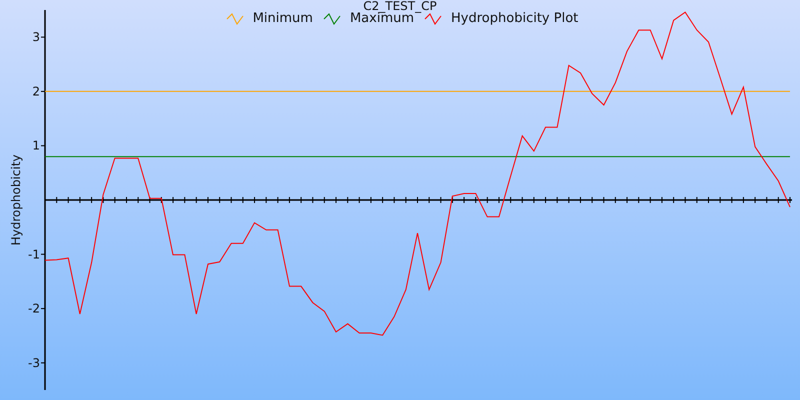 This screenshot has width=800, height=400. I want to click on y-tick-label: 1, so click(36, 145).